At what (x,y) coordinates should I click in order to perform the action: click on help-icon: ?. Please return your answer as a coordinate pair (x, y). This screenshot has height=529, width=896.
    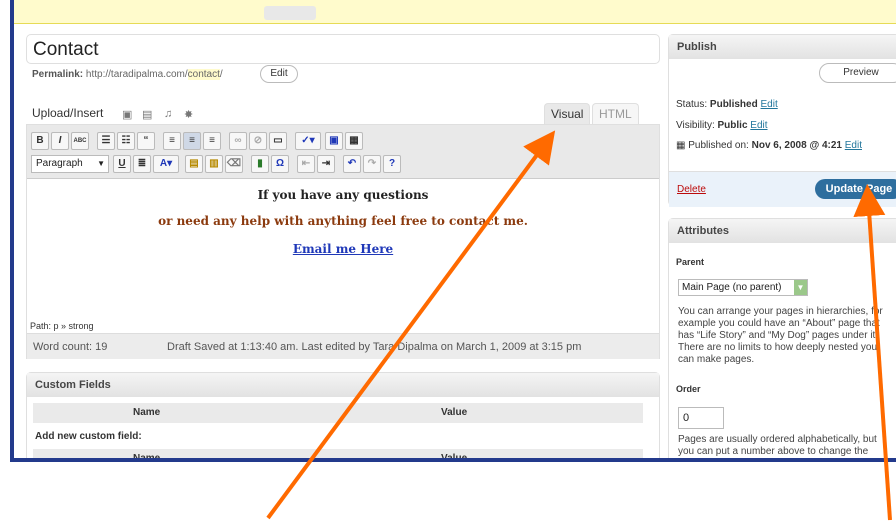
    Looking at the image, I should click on (392, 164).